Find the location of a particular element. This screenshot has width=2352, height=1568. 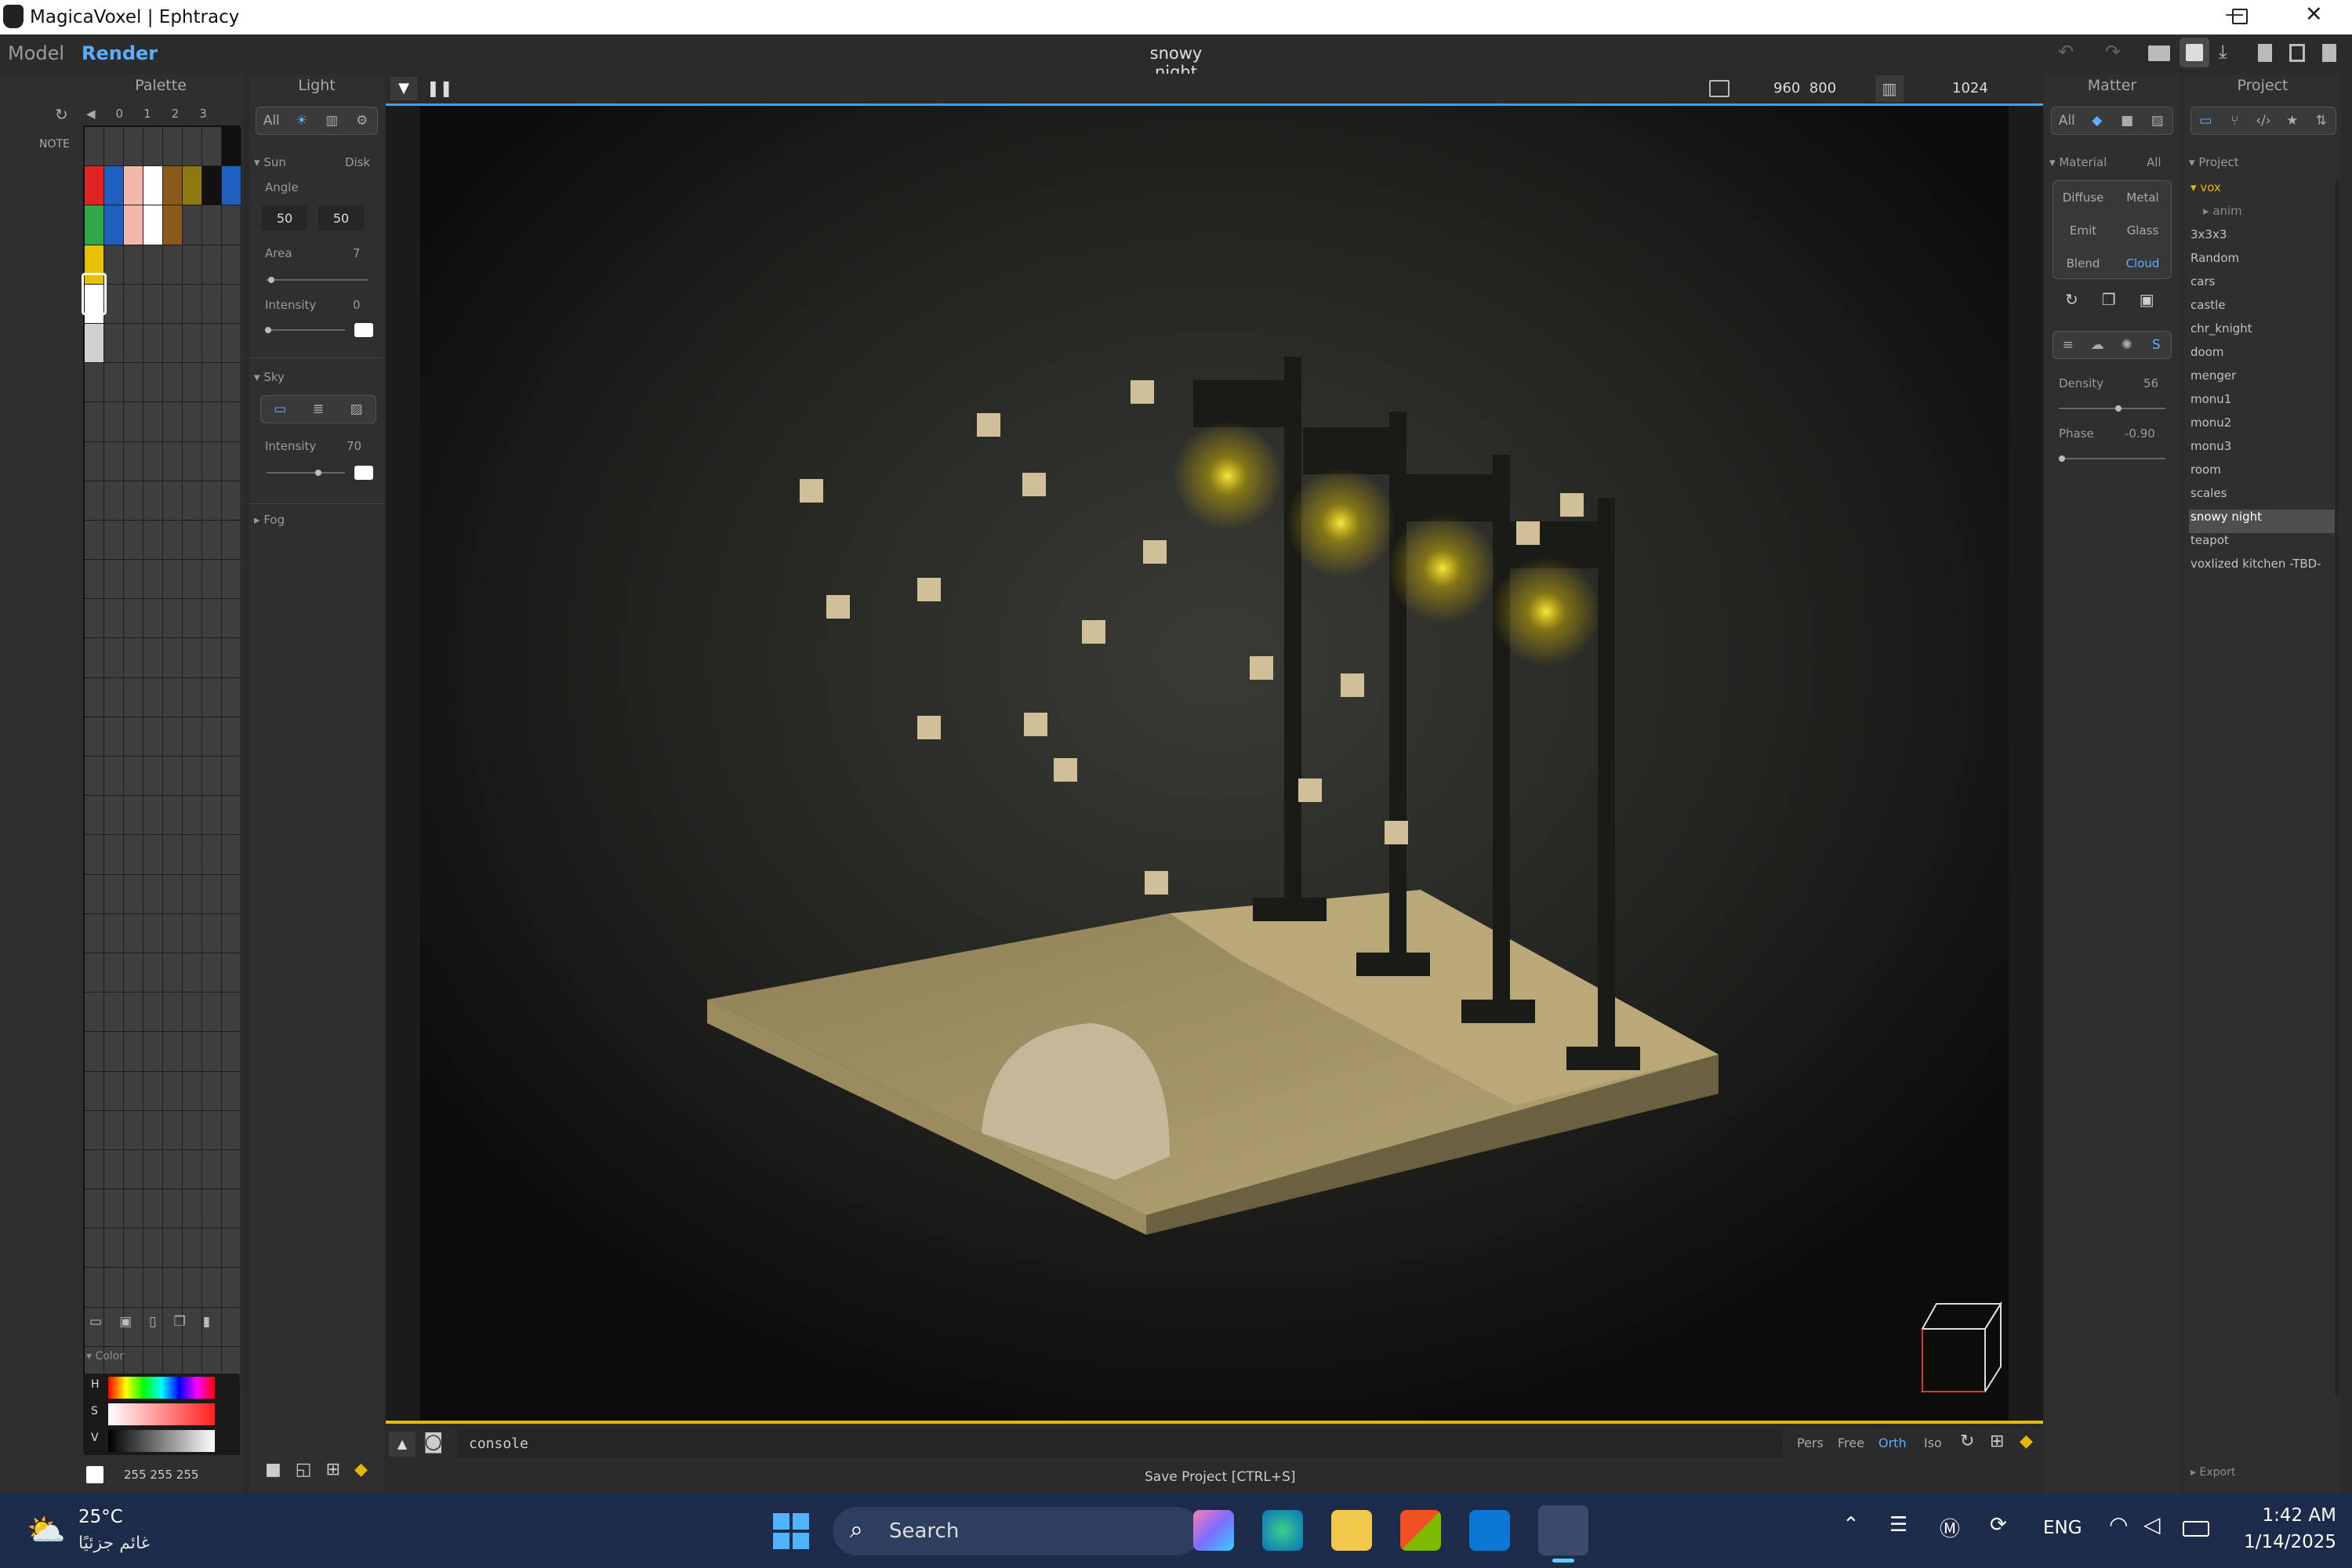

palette-grid is located at coordinates (162, 756).